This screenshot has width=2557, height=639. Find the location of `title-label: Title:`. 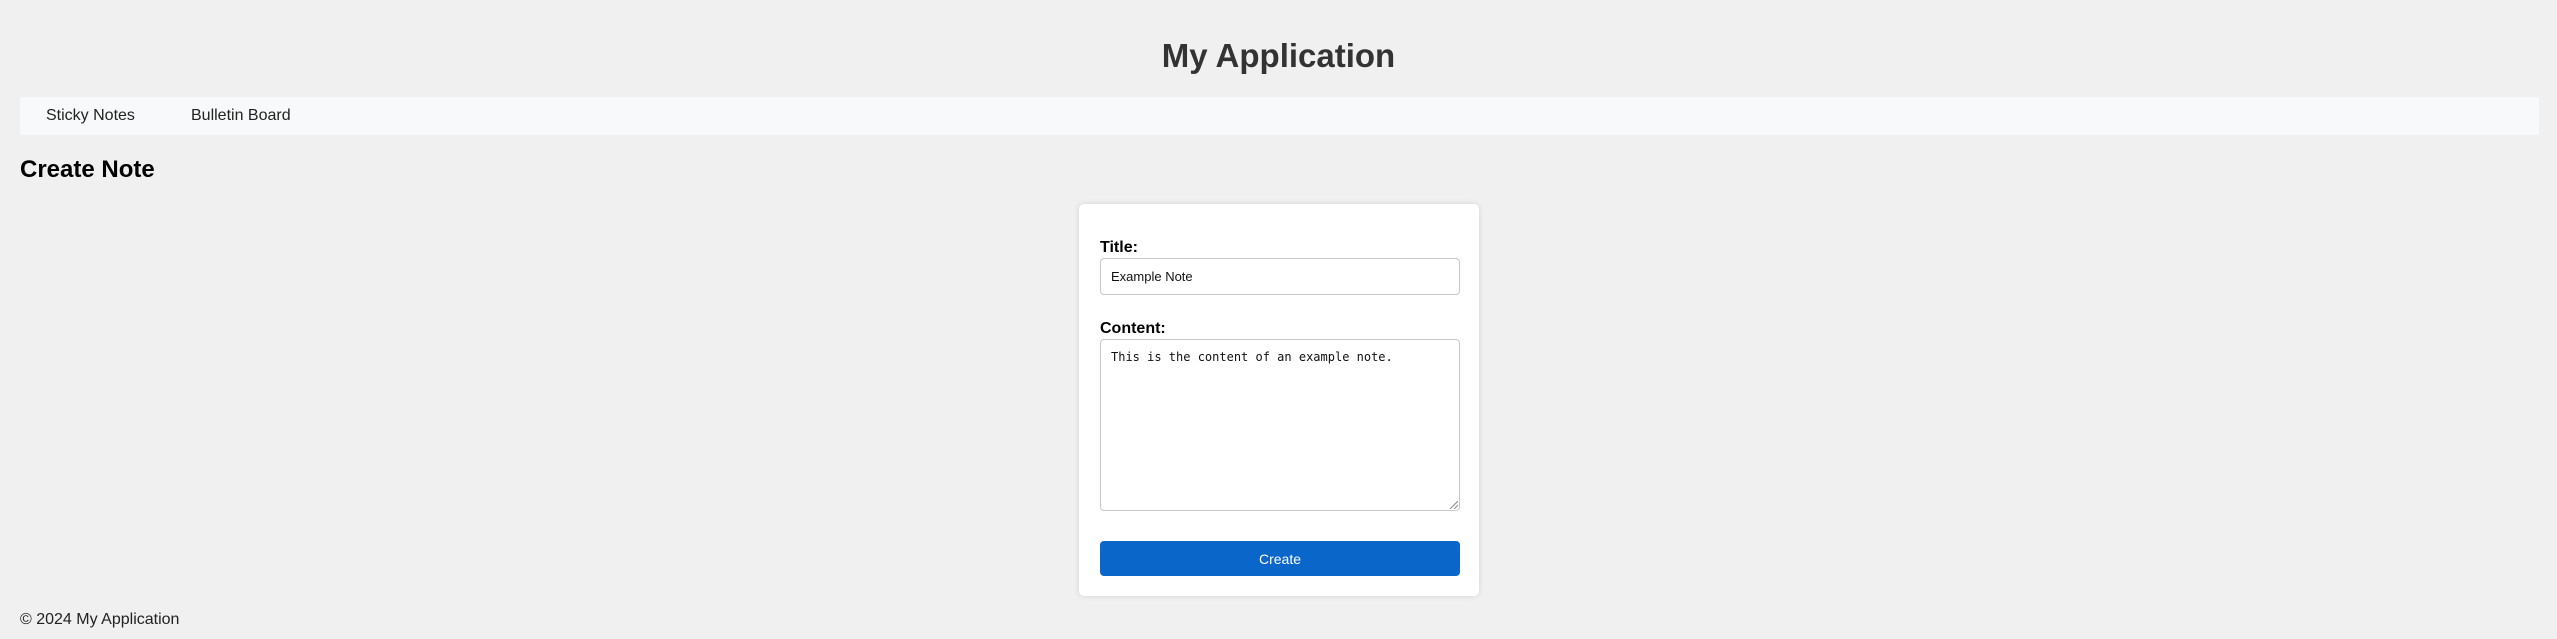

title-label: Title: is located at coordinates (1119, 247).